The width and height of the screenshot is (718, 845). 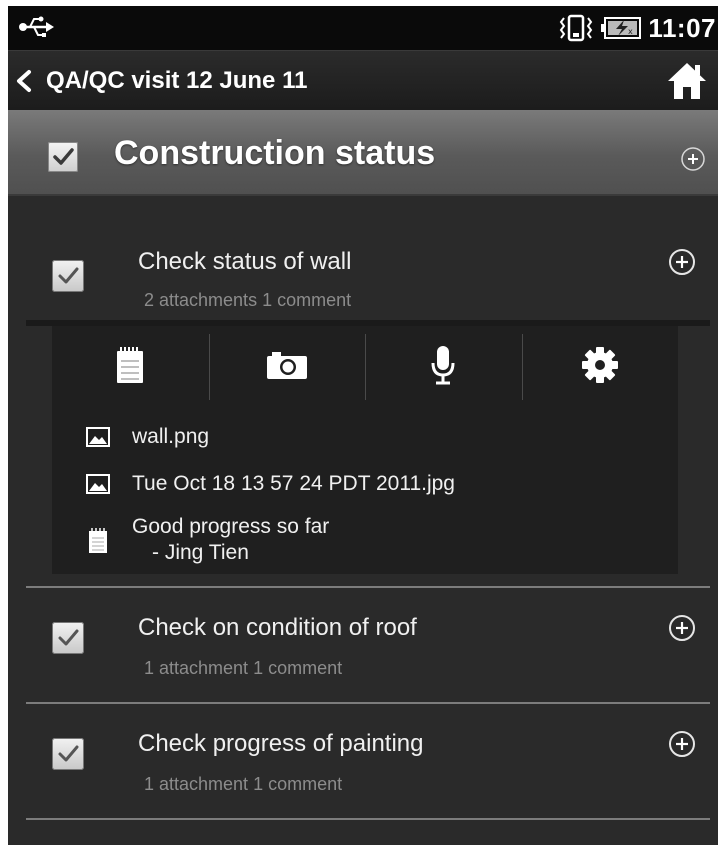 What do you see at coordinates (687, 81) in the screenshot?
I see `home-icon` at bounding box center [687, 81].